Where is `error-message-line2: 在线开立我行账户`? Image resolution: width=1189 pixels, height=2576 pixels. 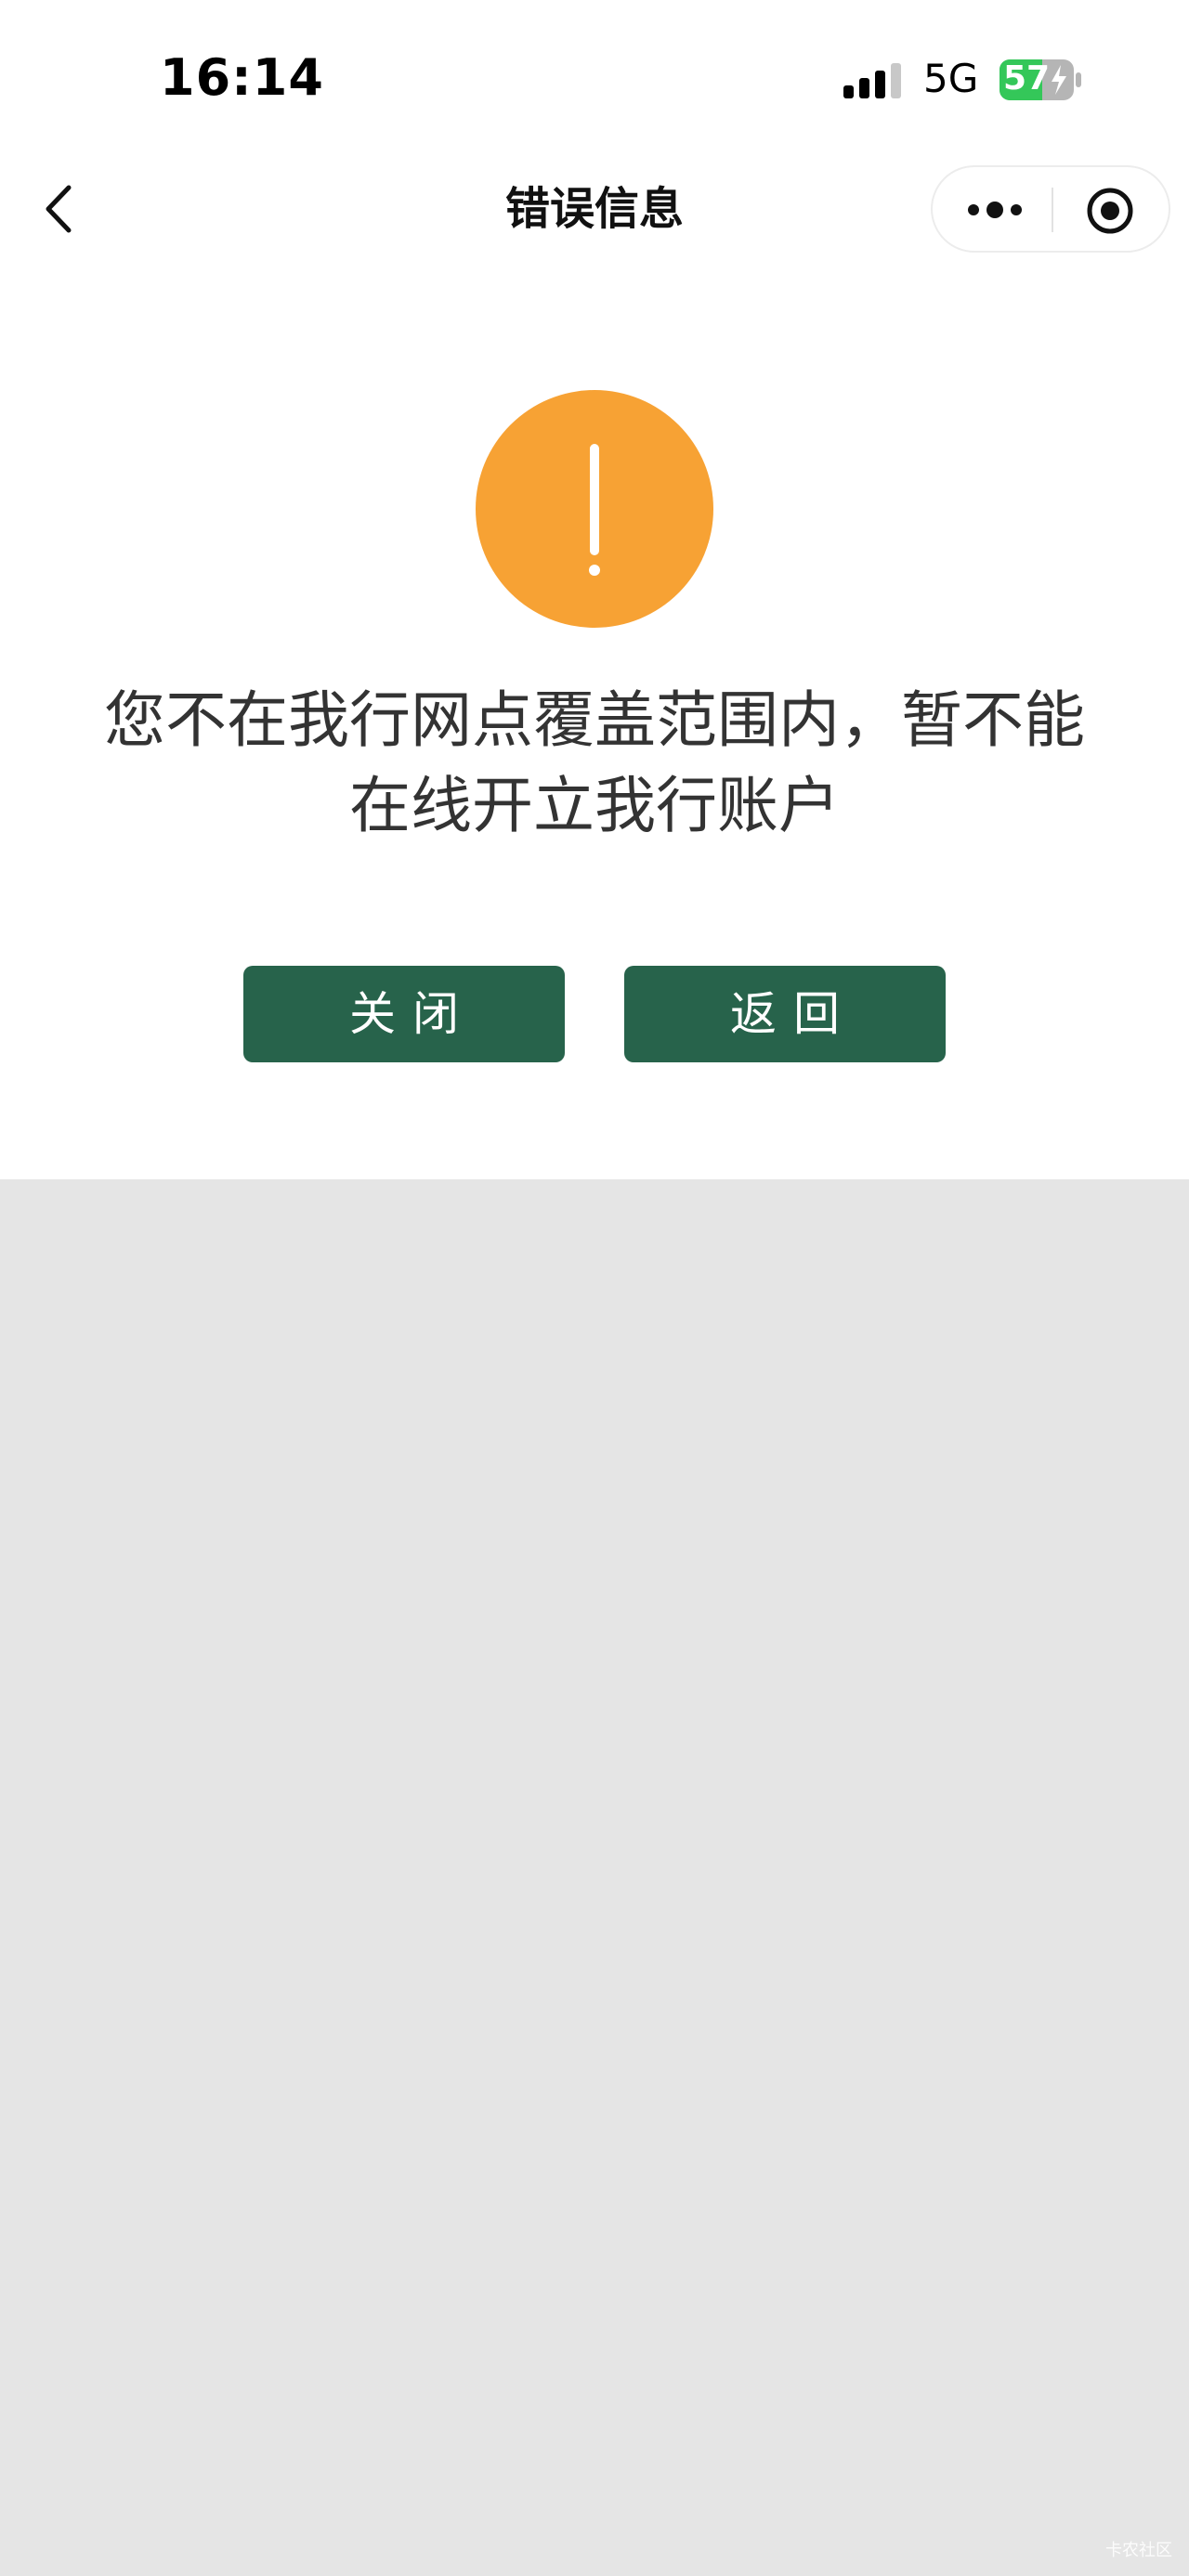 error-message-line2: 在线开立我行账户 is located at coordinates (594, 805).